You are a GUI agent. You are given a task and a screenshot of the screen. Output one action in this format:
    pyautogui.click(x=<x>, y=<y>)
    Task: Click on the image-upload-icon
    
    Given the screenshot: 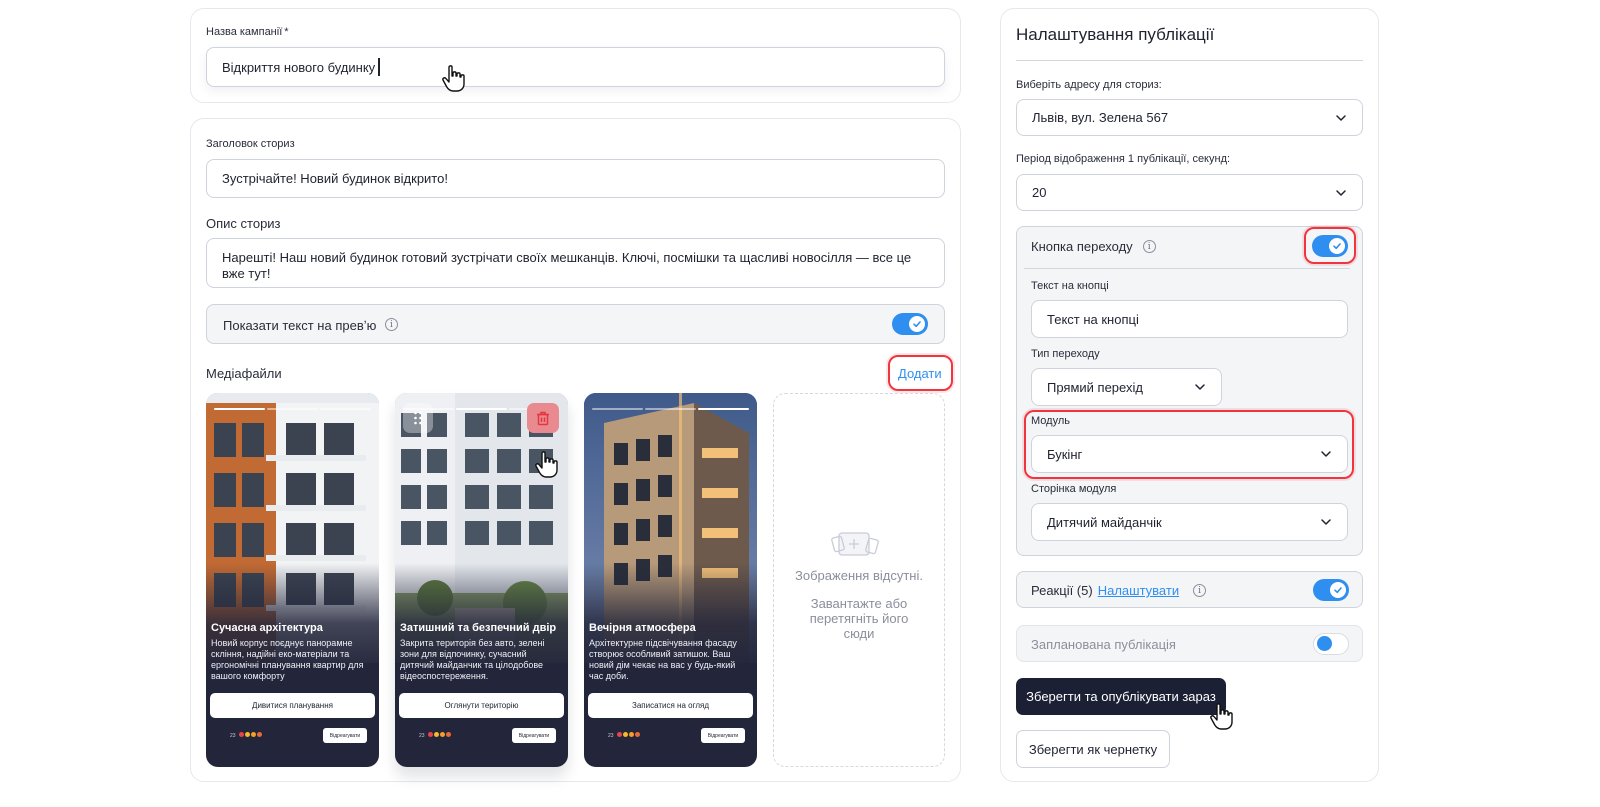 What is the action you would take?
    pyautogui.click(x=855, y=544)
    